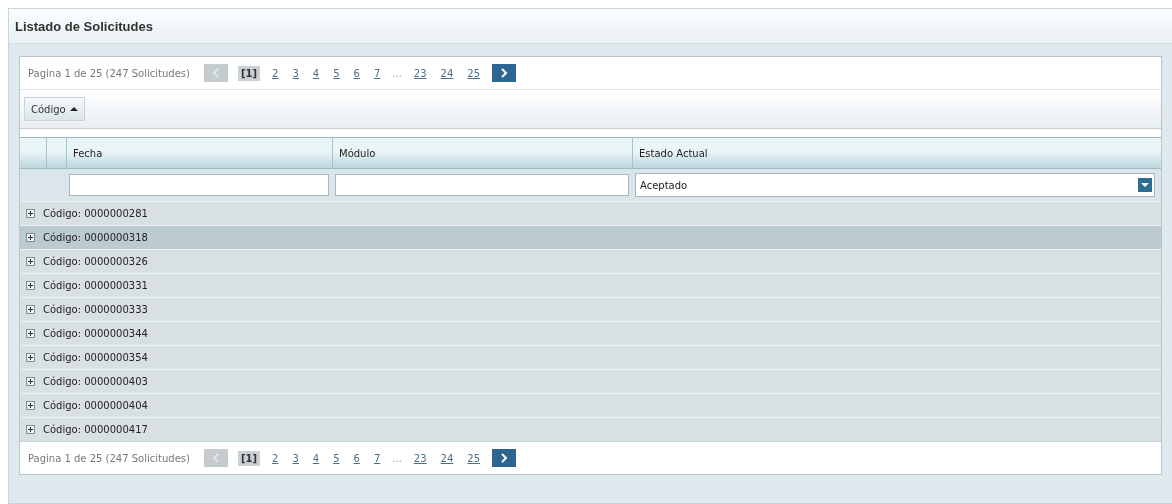  Describe the element at coordinates (590, 405) in the screenshot. I see `group-row: Código: 0000000404` at that location.